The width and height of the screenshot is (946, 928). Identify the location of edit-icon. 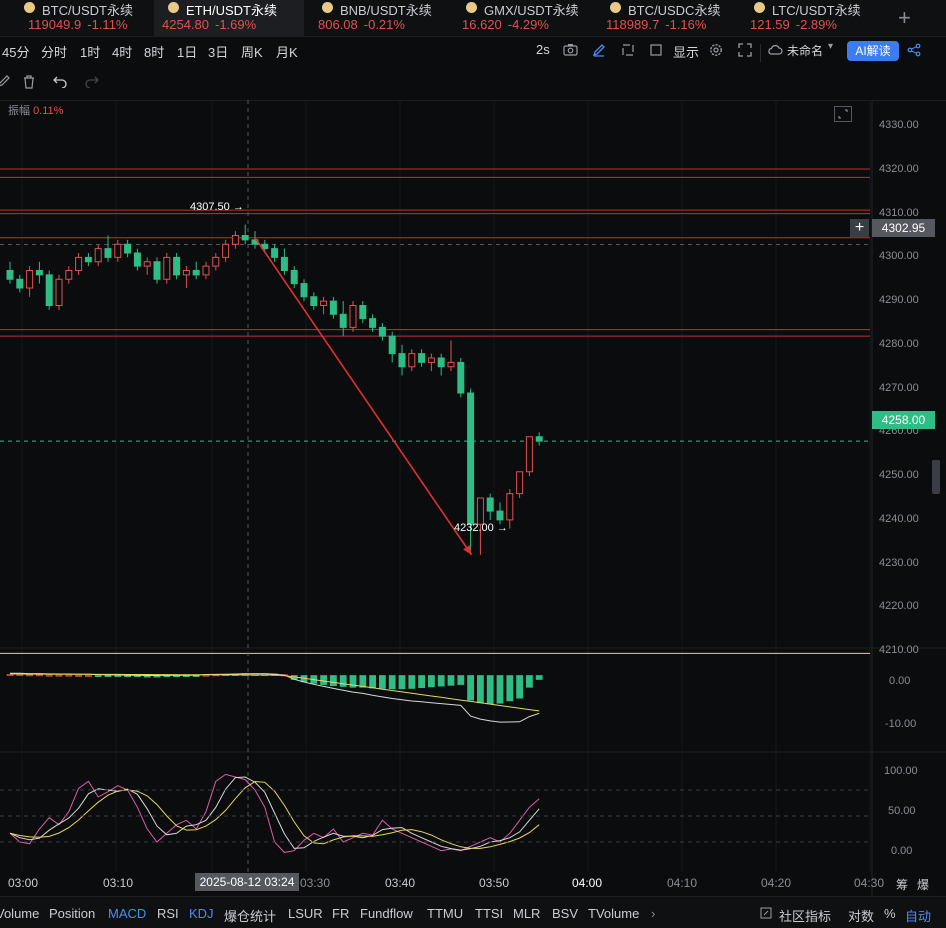
(766, 914).